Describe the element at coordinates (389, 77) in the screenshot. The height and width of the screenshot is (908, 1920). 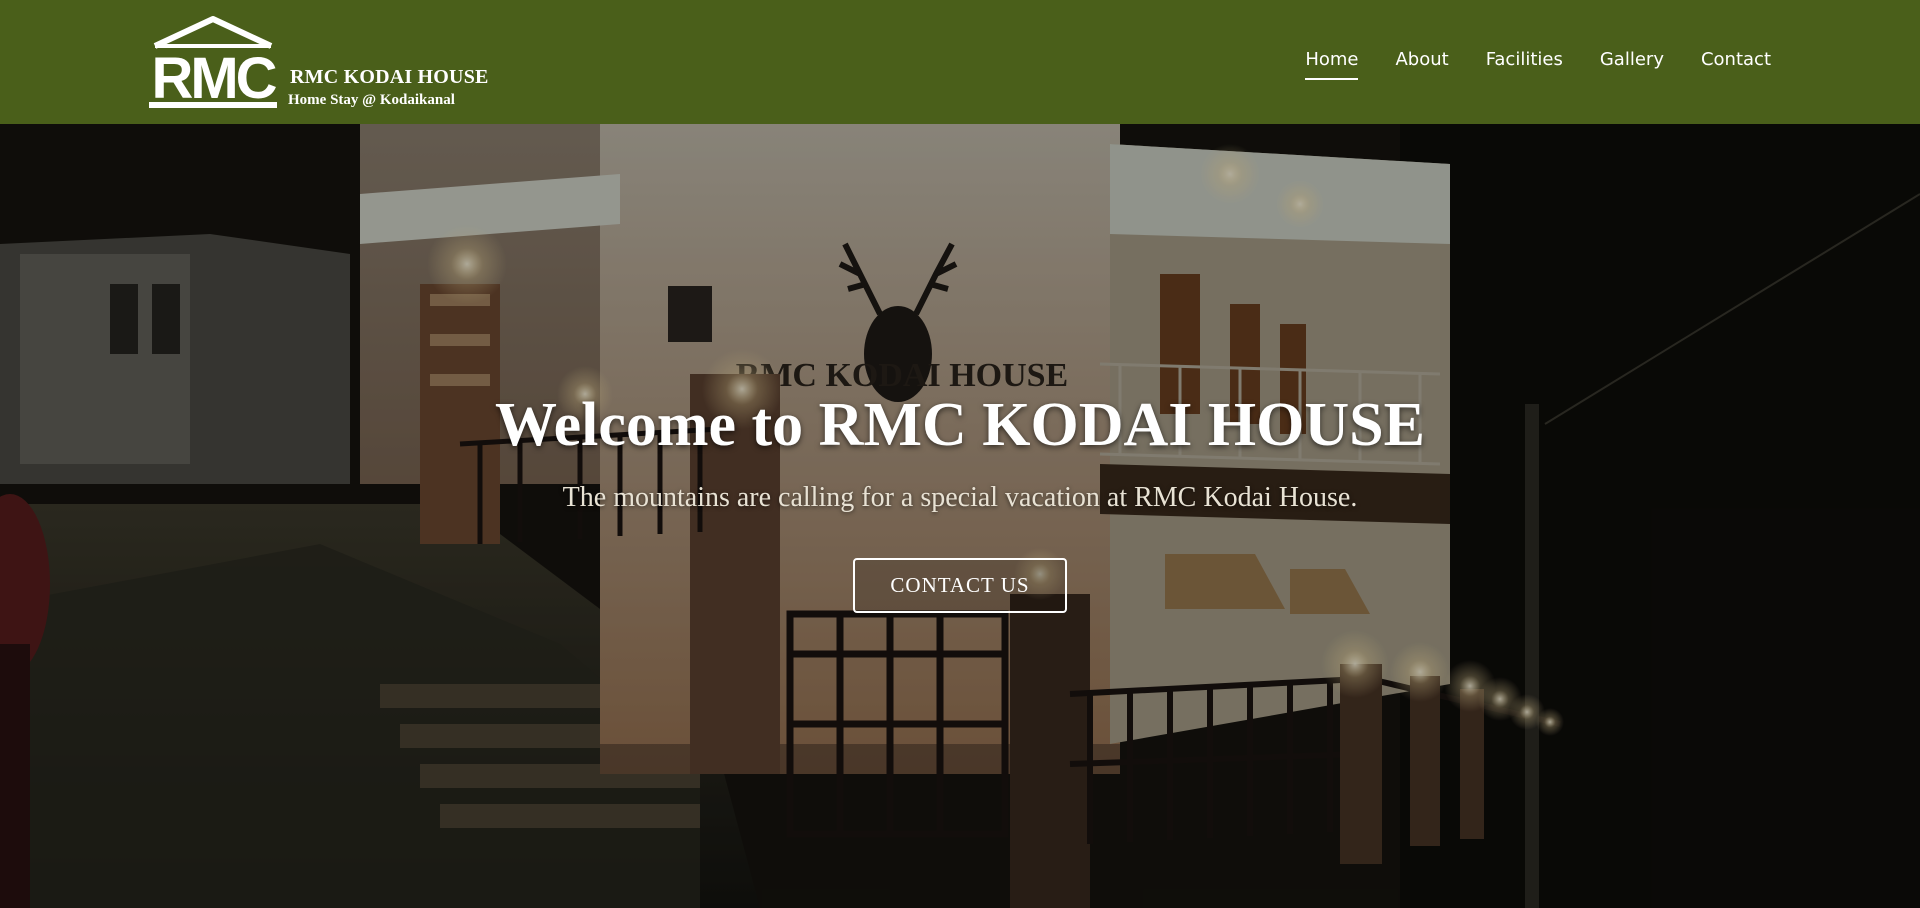
I see `brand-name: RMC KODAI HOUSE` at that location.